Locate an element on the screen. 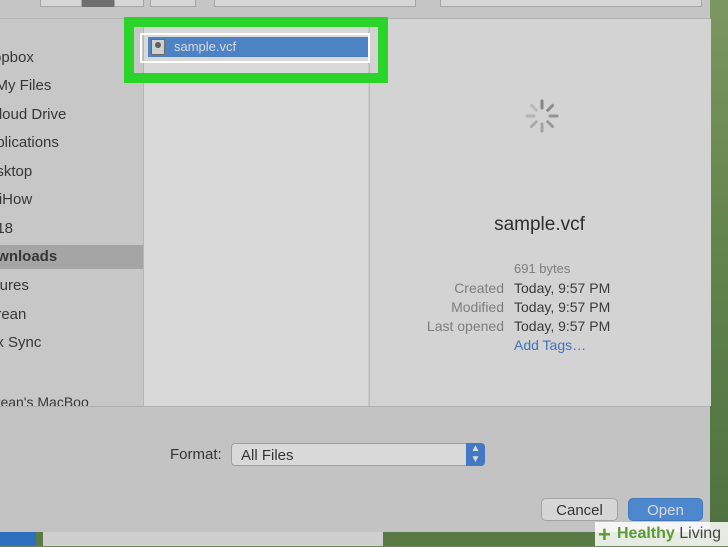 This screenshot has height=547, width=728. loading-spinner-icon is located at coordinates (542, 116).